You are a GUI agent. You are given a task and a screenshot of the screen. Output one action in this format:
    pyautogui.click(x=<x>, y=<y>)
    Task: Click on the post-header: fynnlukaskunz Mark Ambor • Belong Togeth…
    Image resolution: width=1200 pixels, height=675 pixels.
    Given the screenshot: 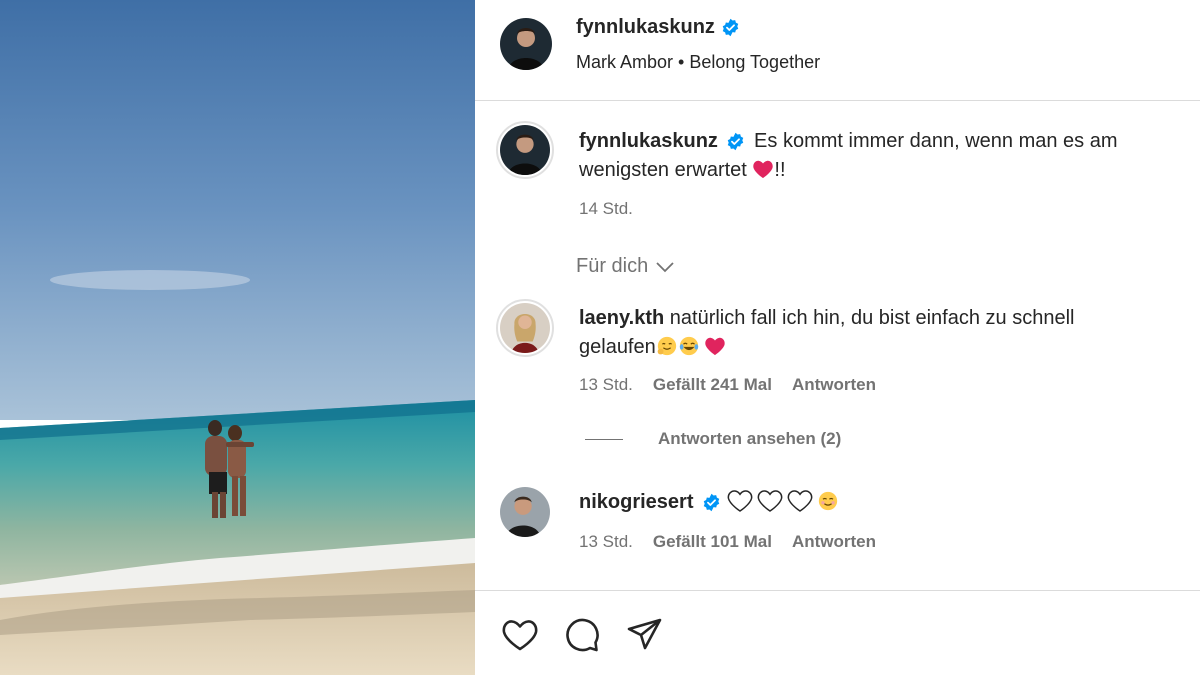 What is the action you would take?
    pyautogui.click(x=837, y=50)
    